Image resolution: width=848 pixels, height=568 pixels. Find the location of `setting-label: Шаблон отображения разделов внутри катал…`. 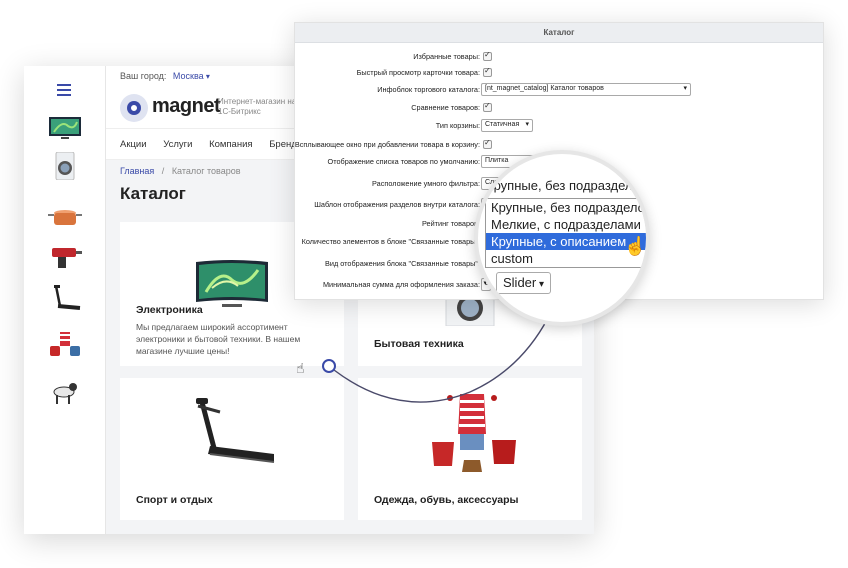

setting-label: Шаблон отображения разделов внутри катал… is located at coordinates (397, 204).